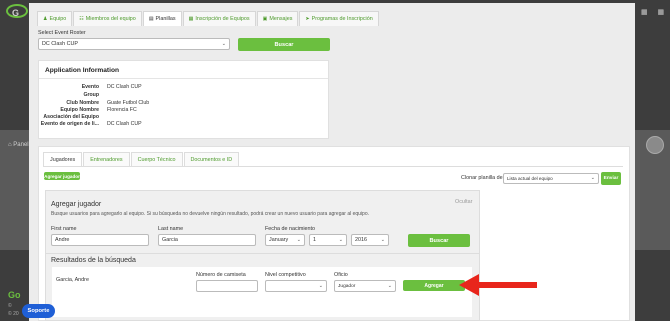  I want to click on support-button: Soporte, so click(38, 311).